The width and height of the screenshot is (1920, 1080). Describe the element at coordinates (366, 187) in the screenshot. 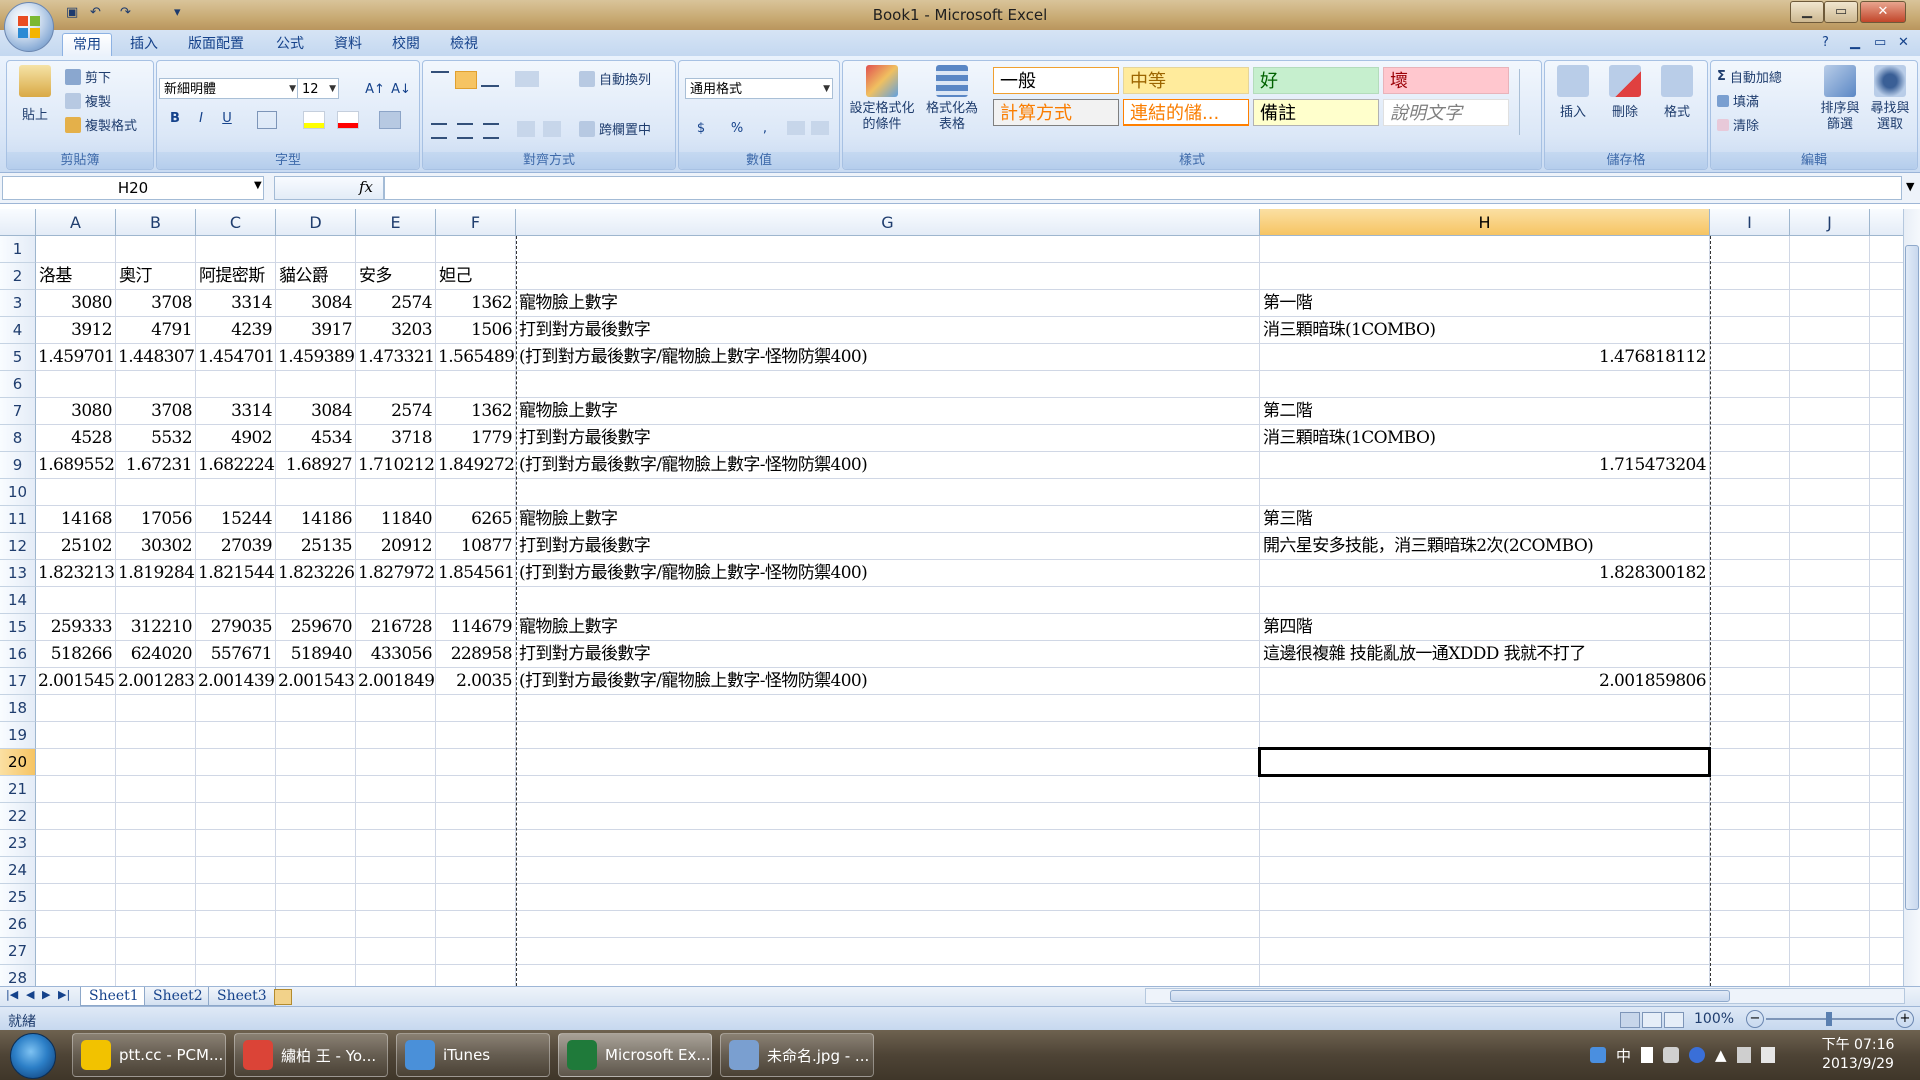

I see `function-icon: fx` at that location.